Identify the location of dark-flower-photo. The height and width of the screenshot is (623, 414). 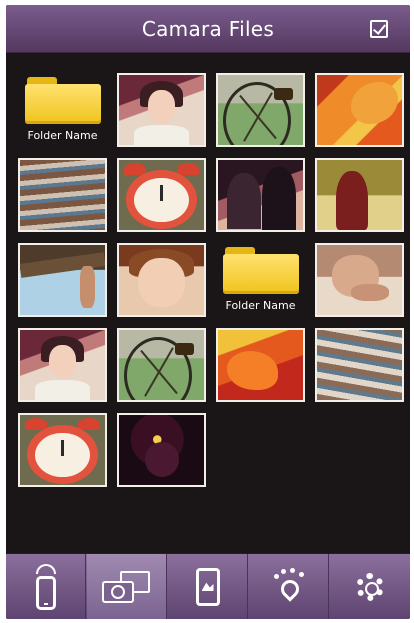
(161, 450).